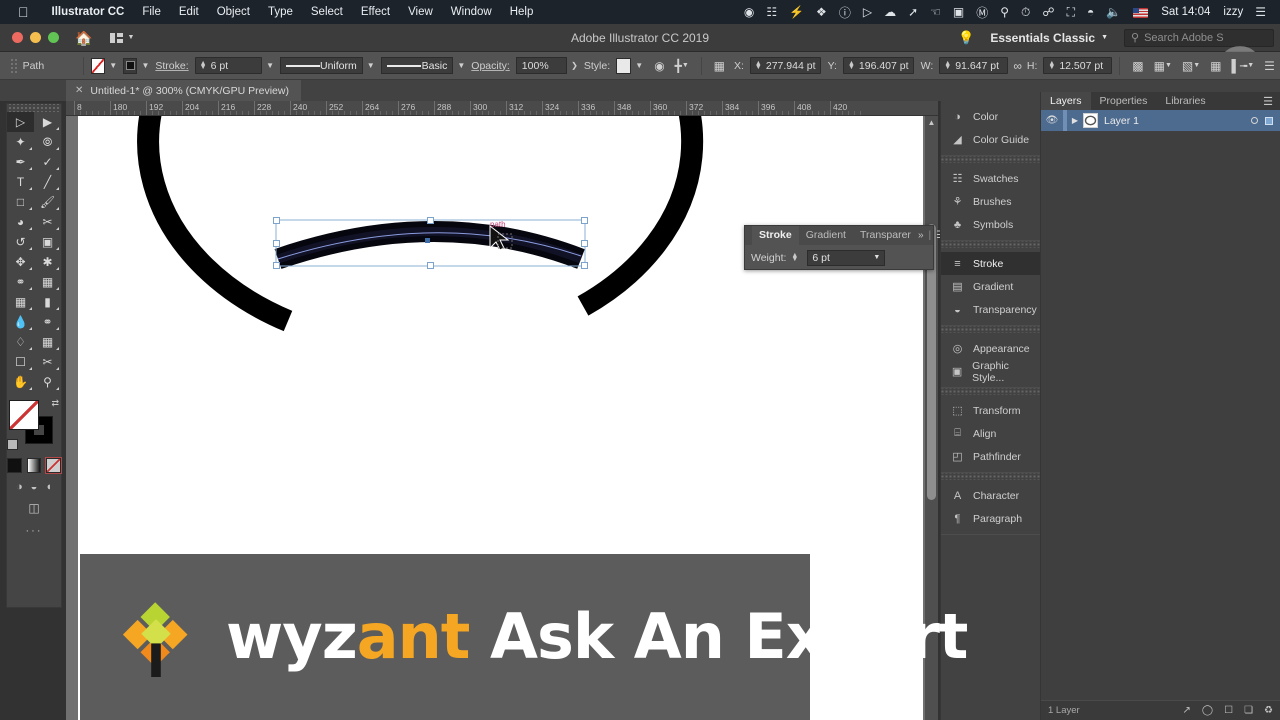  Describe the element at coordinates (13, 65) in the screenshot. I see `control-bar-grip` at that location.